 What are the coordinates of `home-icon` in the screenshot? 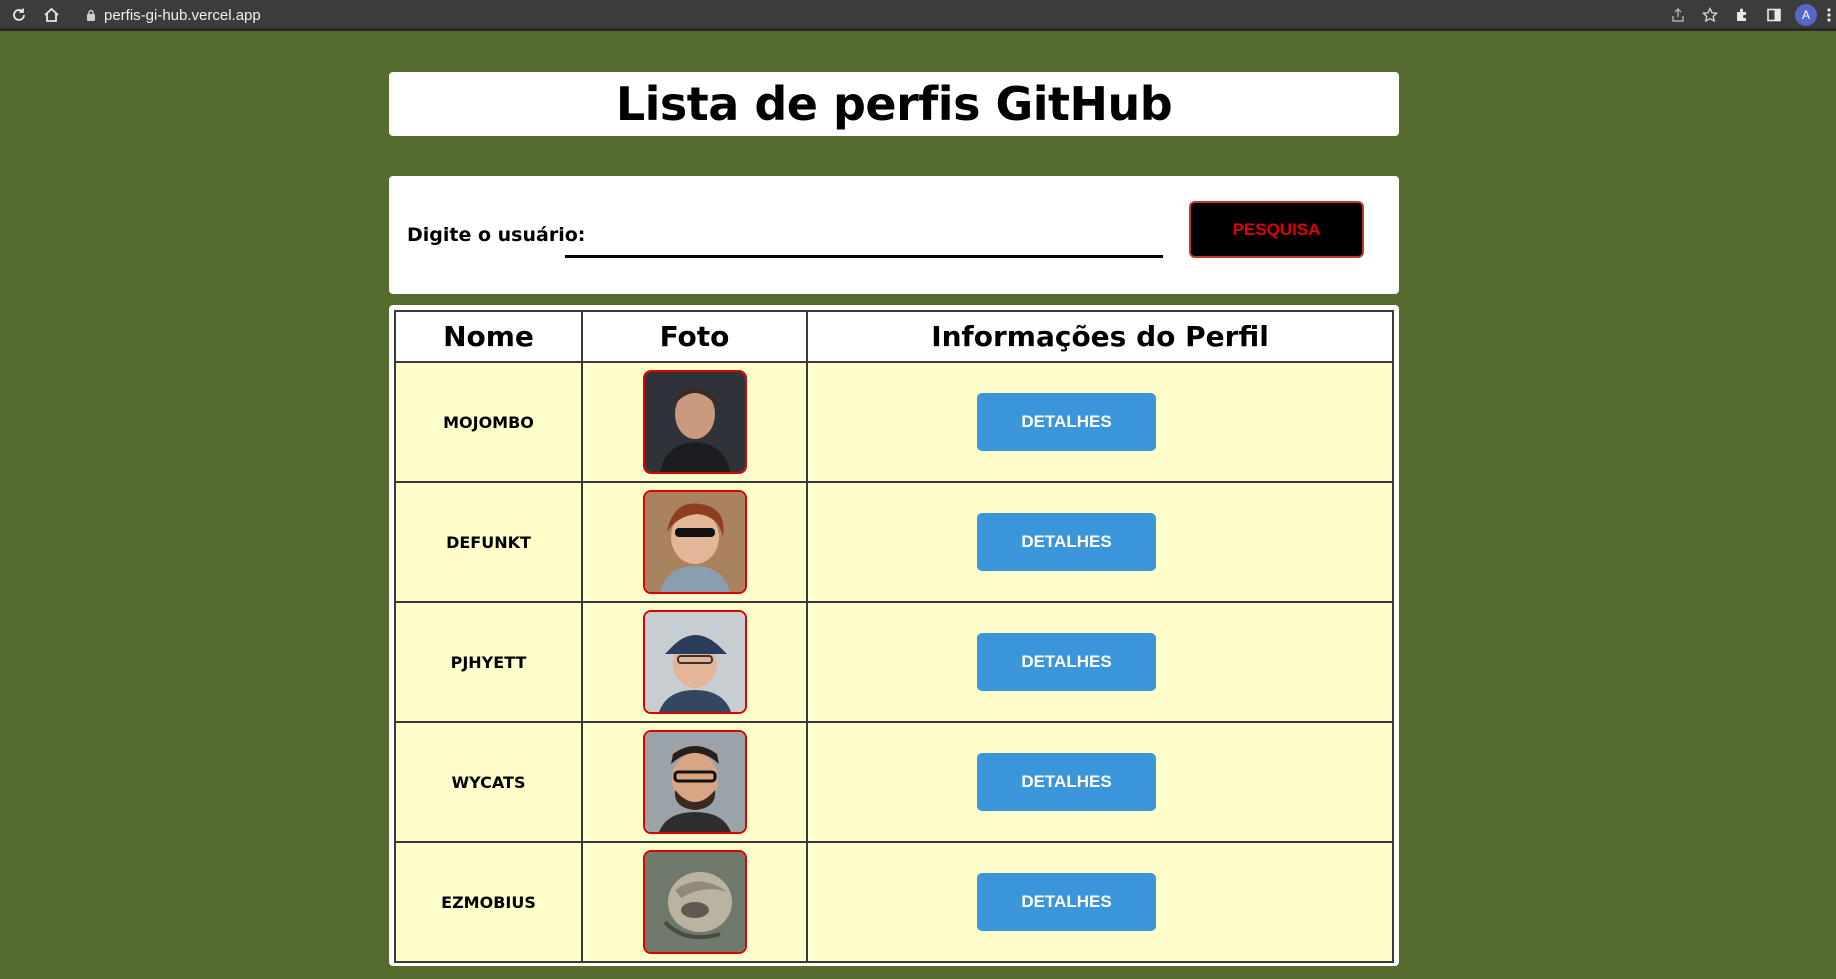 It's located at (51, 15).